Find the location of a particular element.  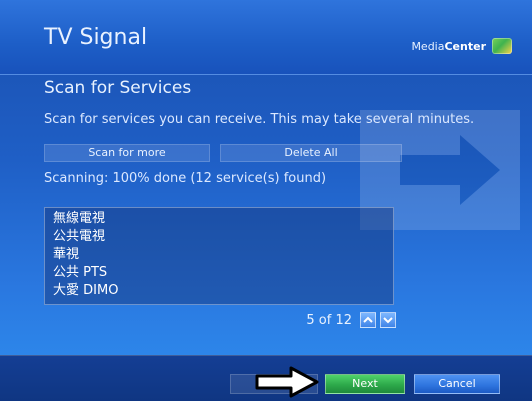

list-item: 公共電視 is located at coordinates (79, 237).